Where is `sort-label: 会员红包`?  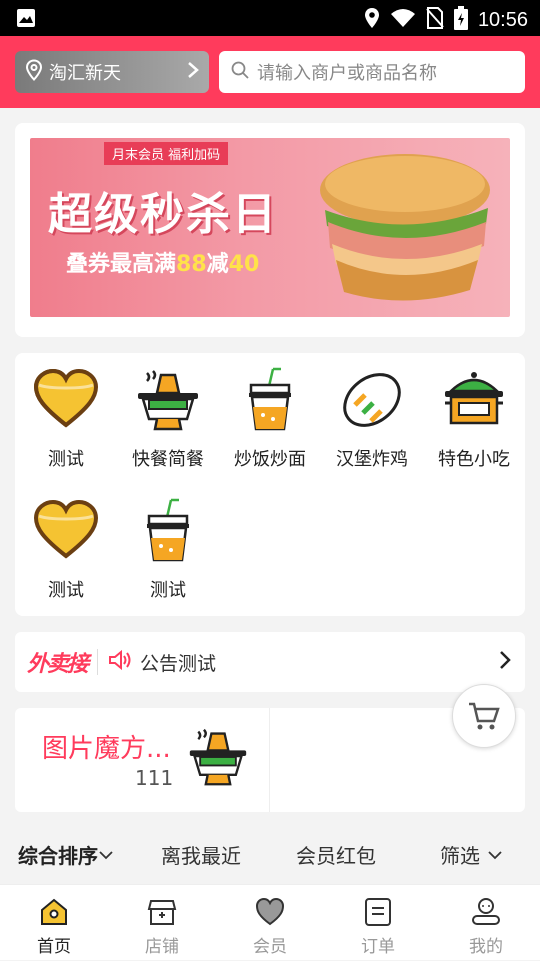 sort-label: 会员红包 is located at coordinates (336, 856).